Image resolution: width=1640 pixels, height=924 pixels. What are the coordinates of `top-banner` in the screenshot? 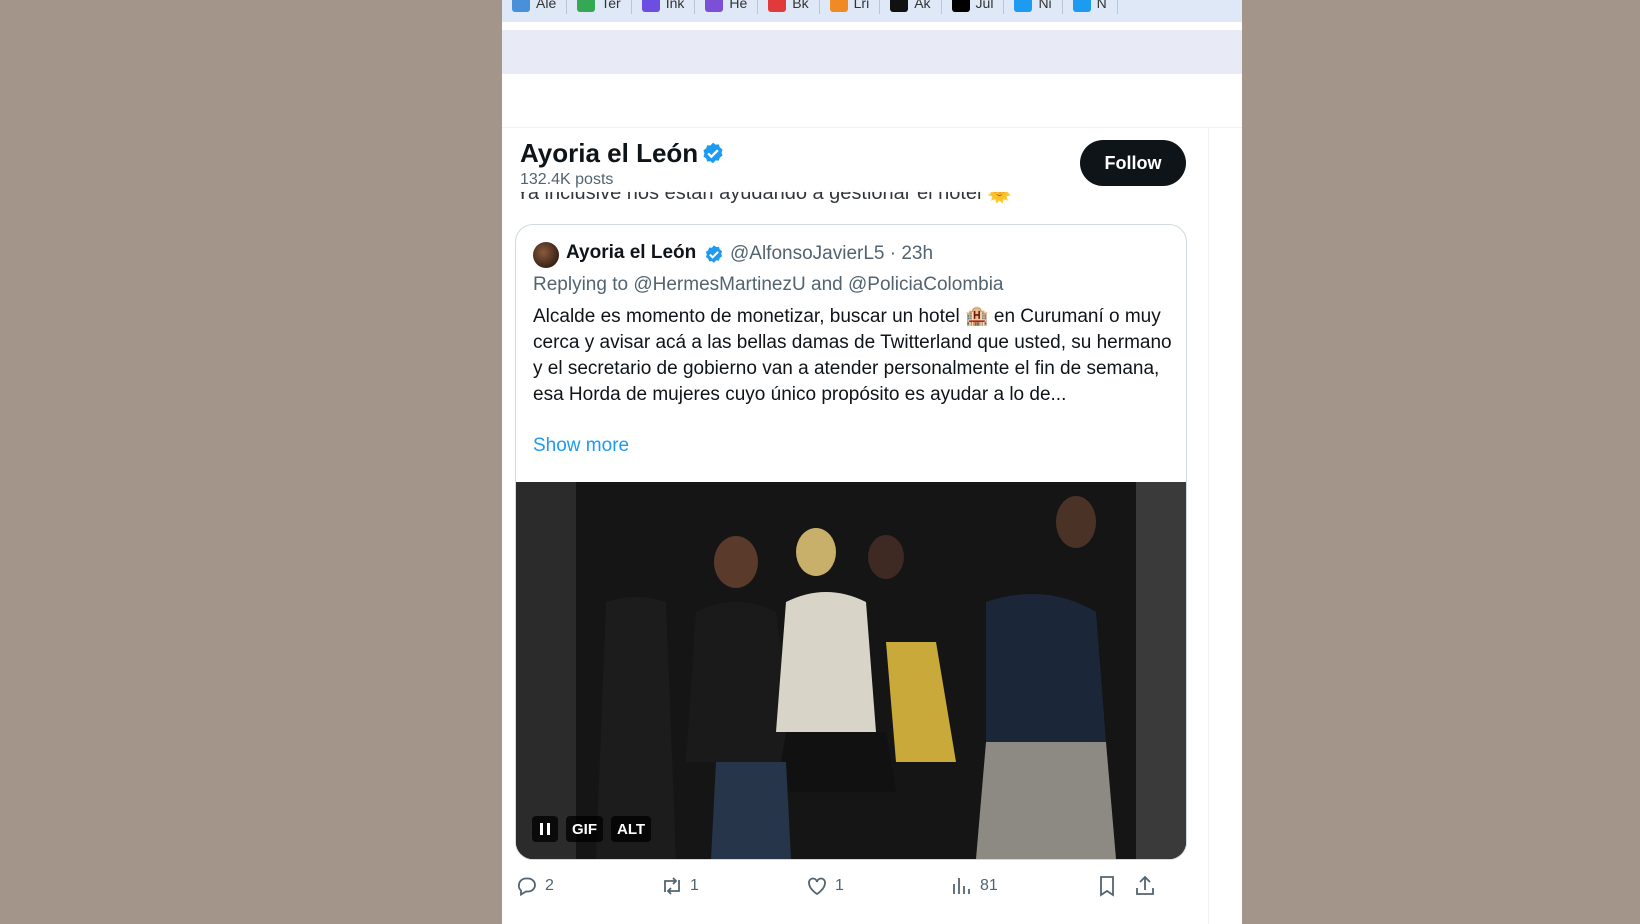 It's located at (872, 52).